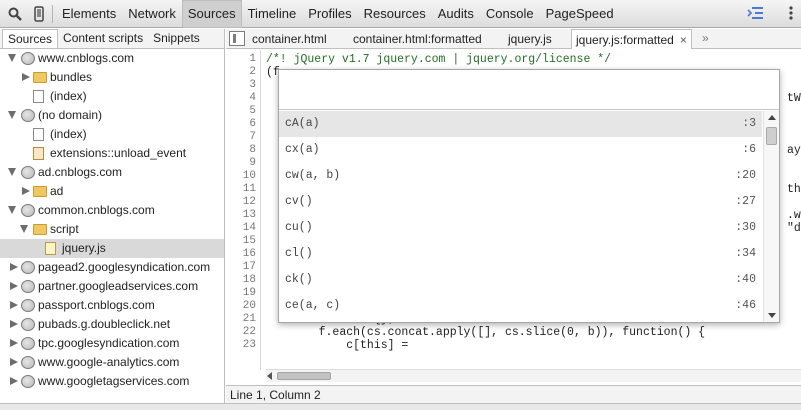 The image size is (801, 410). Describe the element at coordinates (771, 216) in the screenshot. I see `member-list-scrollbar` at that location.